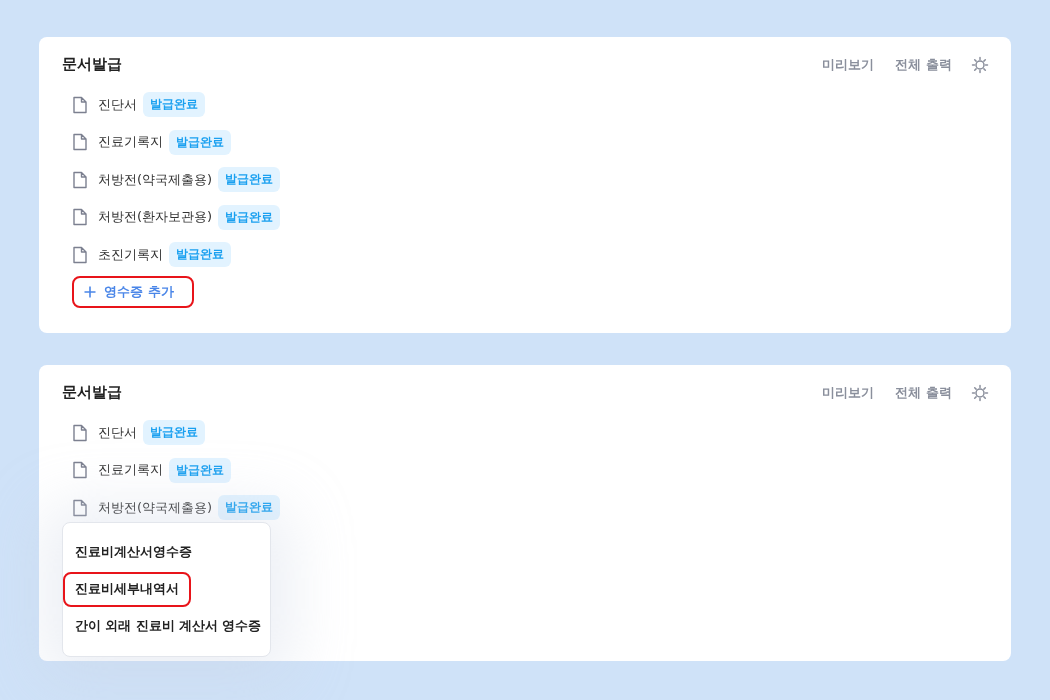 The height and width of the screenshot is (700, 1050). Describe the element at coordinates (127, 589) in the screenshot. I see `menu-item: 진료비세부내역서` at that location.